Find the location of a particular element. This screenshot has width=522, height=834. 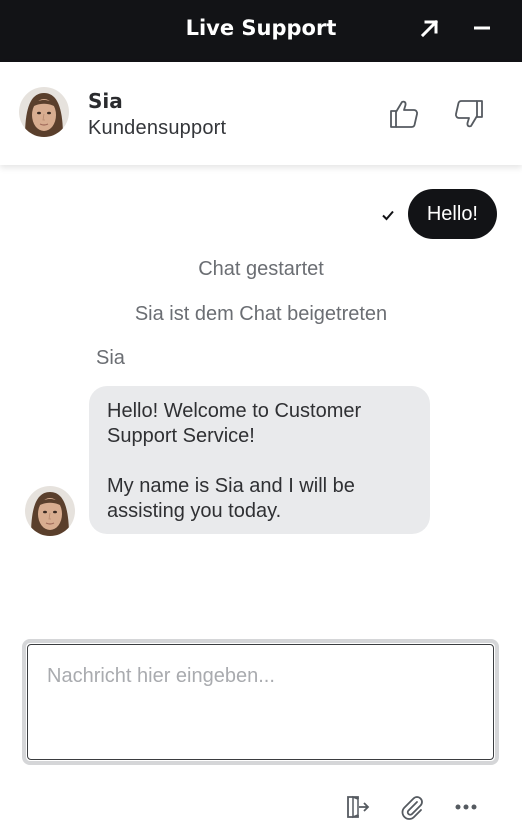

window-titlebar: Live Support is located at coordinates (261, 31).